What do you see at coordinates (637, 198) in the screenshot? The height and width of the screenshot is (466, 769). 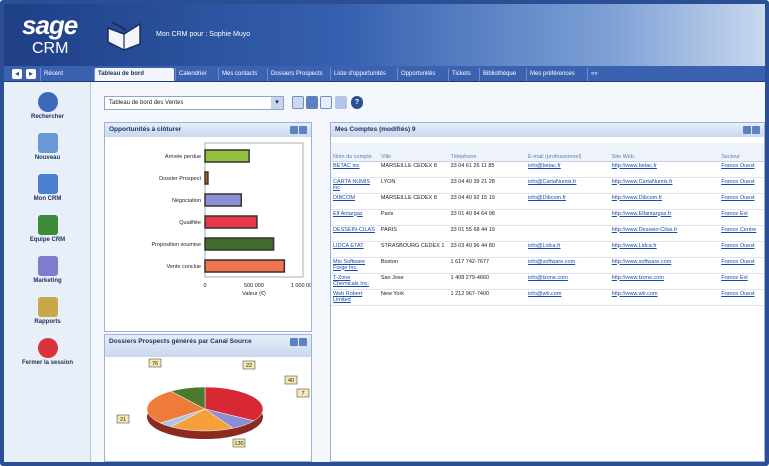 I see `website: http://www.Dibcom.fr` at bounding box center [637, 198].